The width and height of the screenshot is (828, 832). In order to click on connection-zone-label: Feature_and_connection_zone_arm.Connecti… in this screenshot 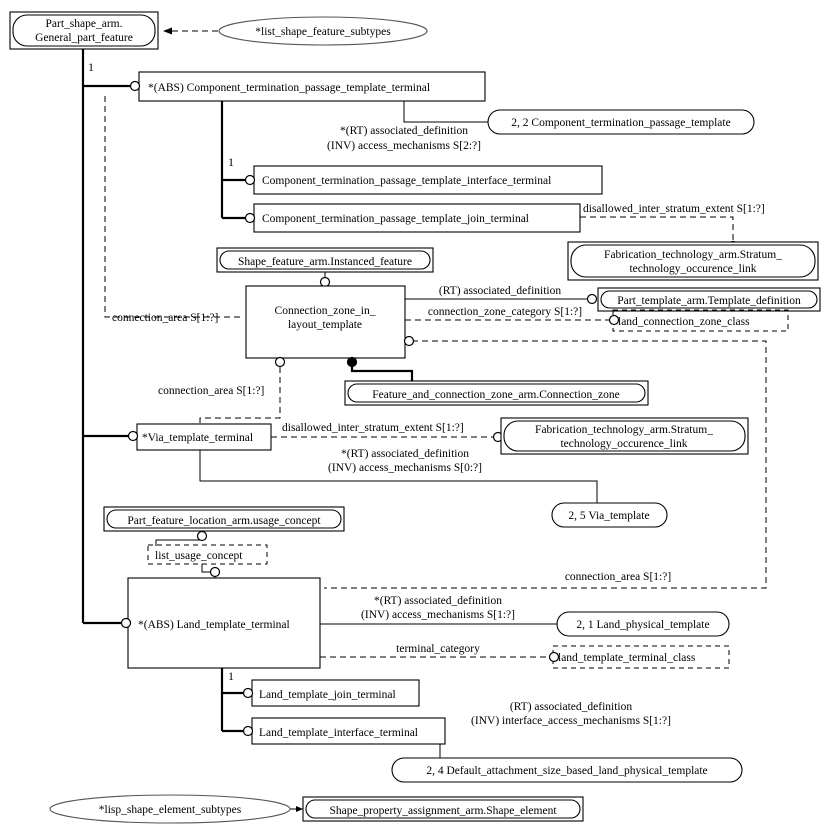, I will do `click(495, 395)`.